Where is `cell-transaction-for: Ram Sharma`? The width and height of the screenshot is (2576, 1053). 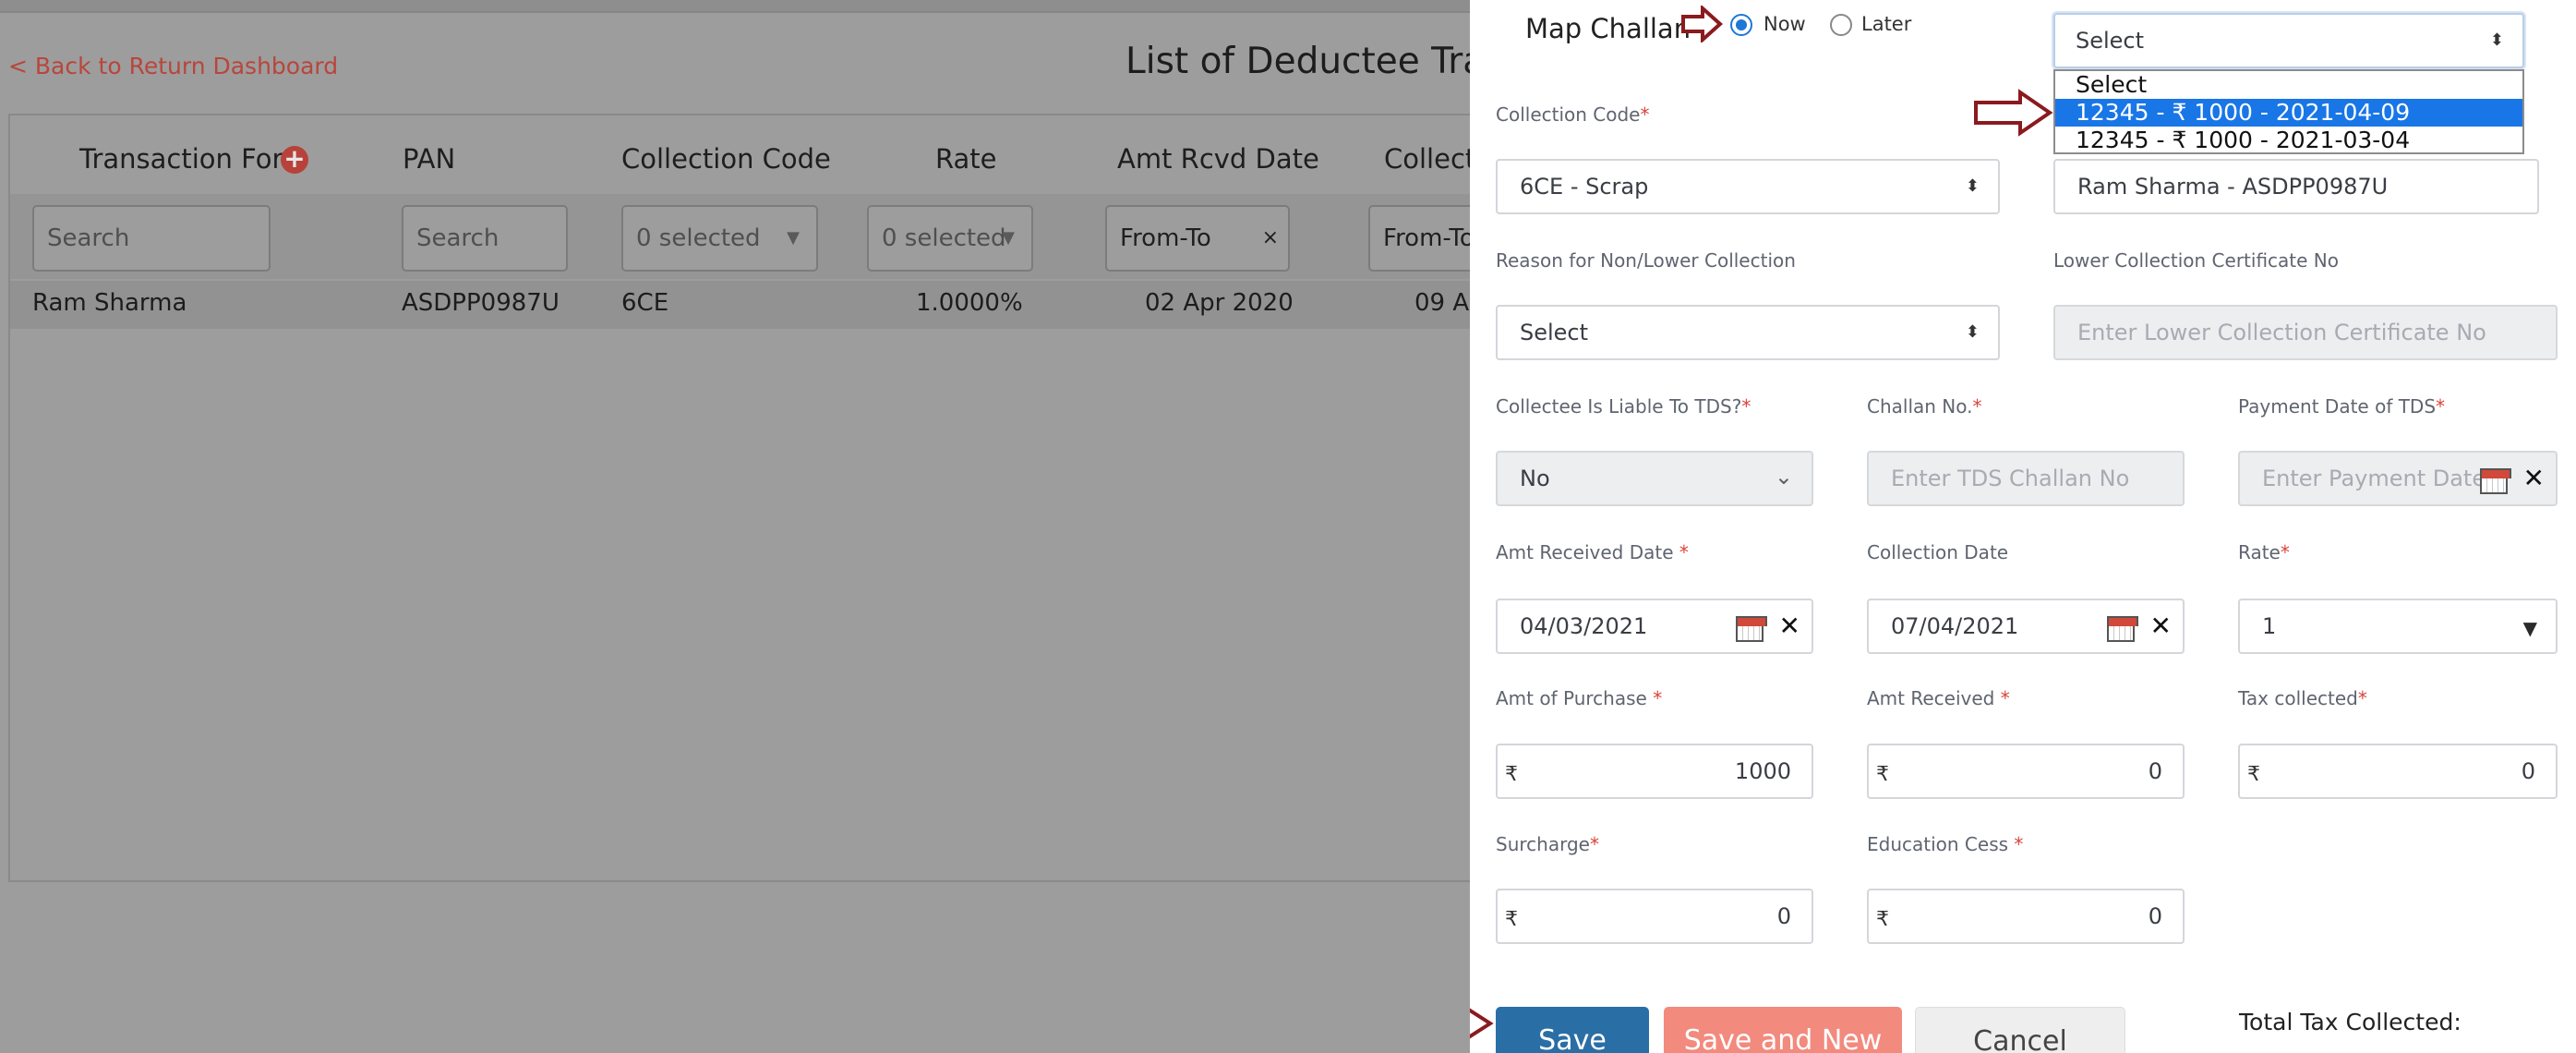 cell-transaction-for: Ram Sharma is located at coordinates (109, 303).